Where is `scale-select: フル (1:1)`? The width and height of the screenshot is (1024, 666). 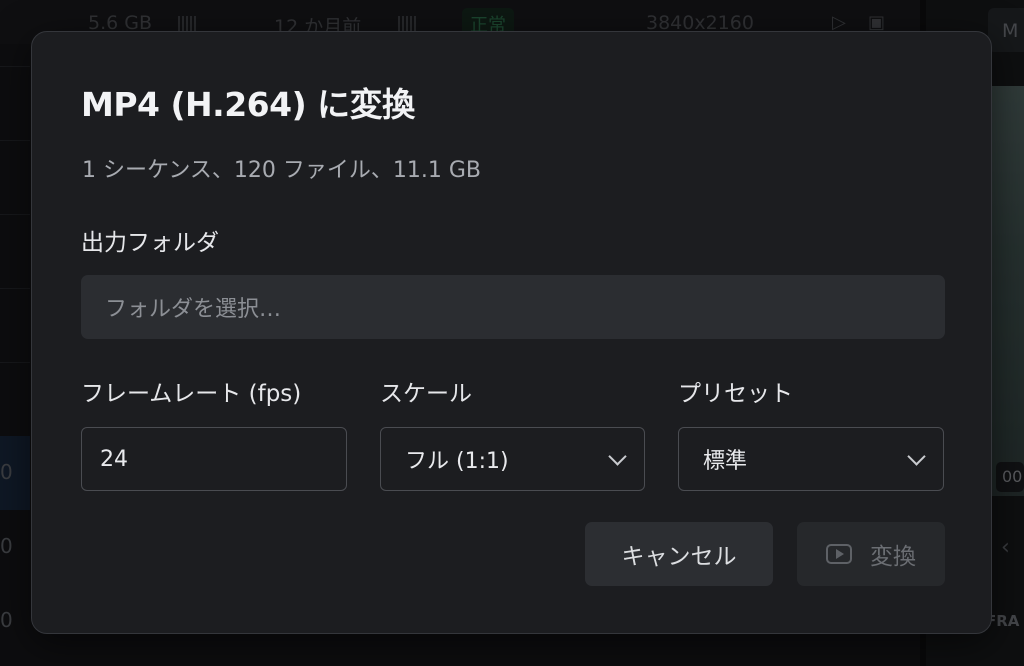
scale-select: フル (1:1) is located at coordinates (512, 459).